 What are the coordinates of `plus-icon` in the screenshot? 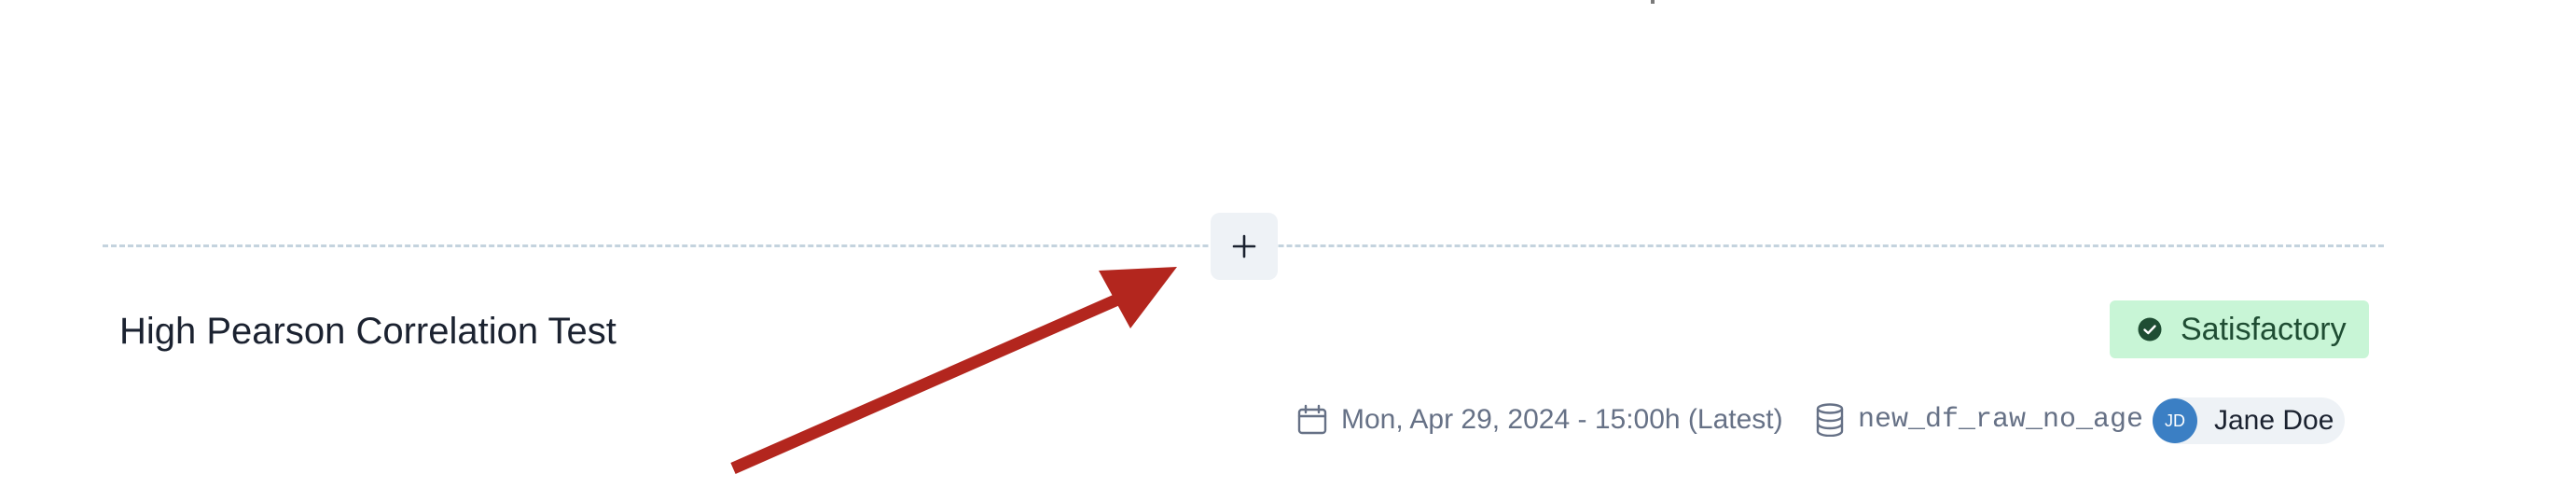 It's located at (1244, 246).